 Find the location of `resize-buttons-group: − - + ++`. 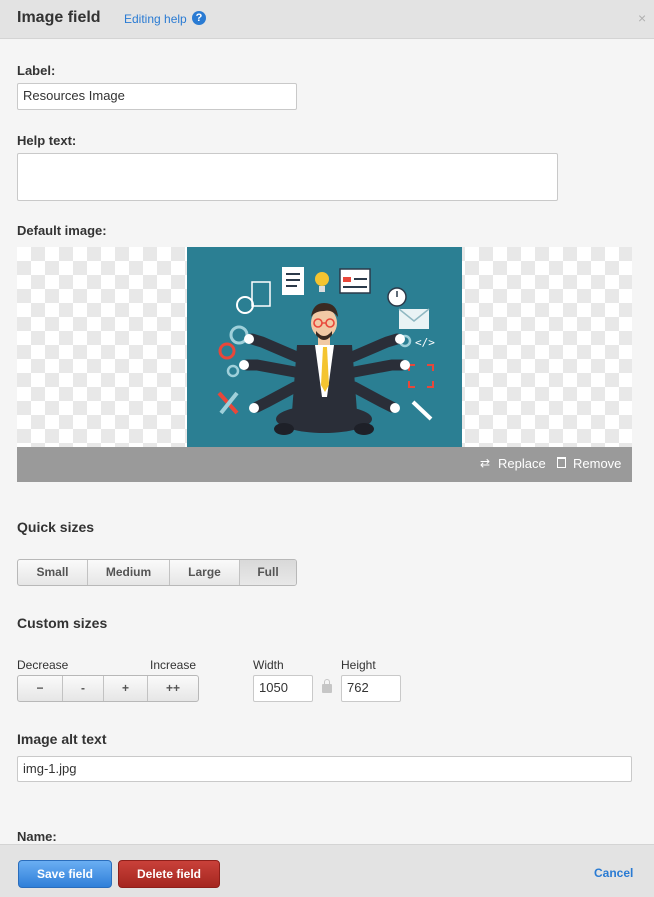

resize-buttons-group: − - + ++ is located at coordinates (108, 688).